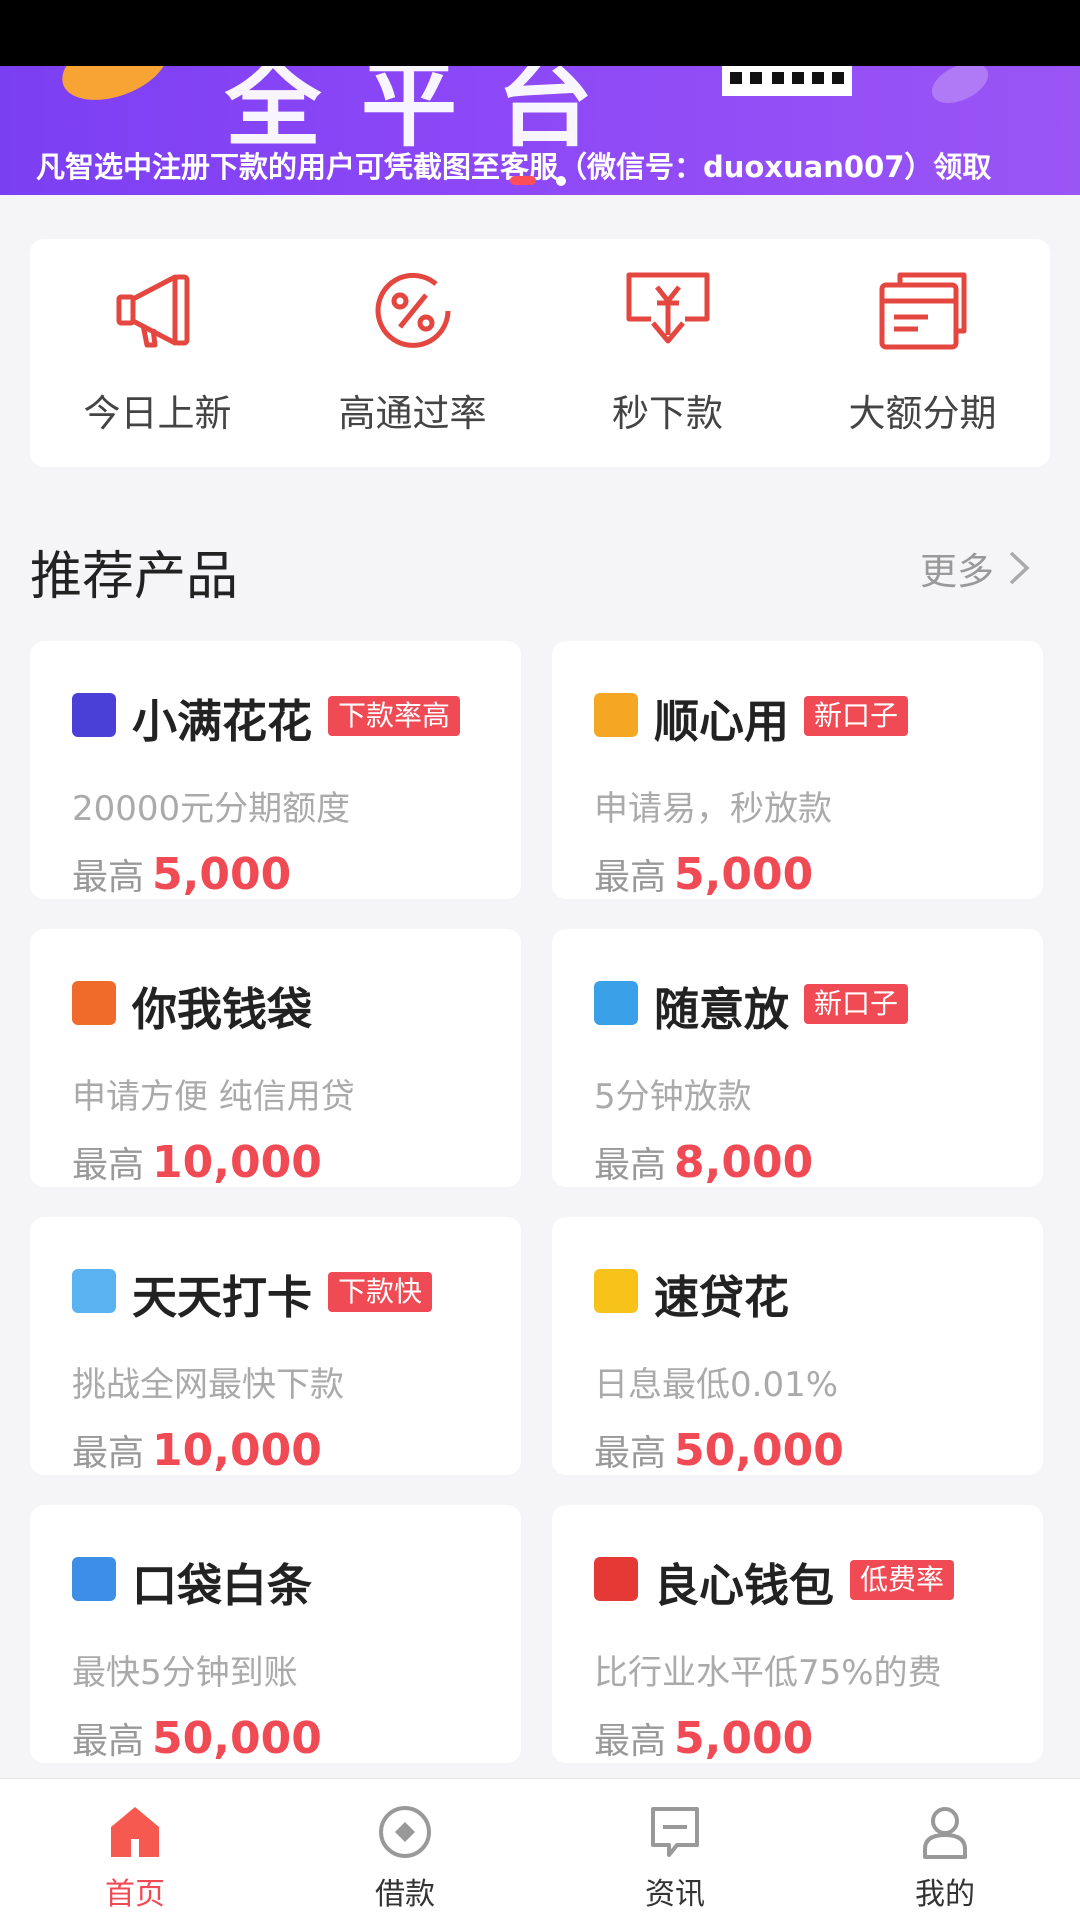  What do you see at coordinates (722, 721) in the screenshot?
I see `product-name: 顺心用` at bounding box center [722, 721].